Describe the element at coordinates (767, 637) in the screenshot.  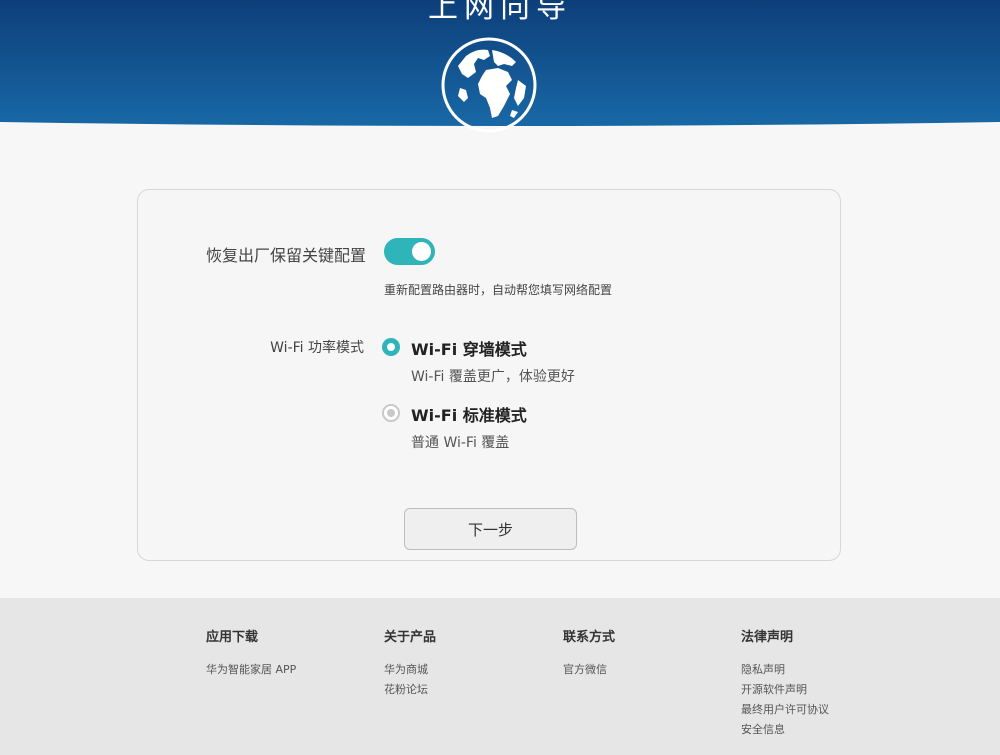
I see `footer-heading: 法律声明` at that location.